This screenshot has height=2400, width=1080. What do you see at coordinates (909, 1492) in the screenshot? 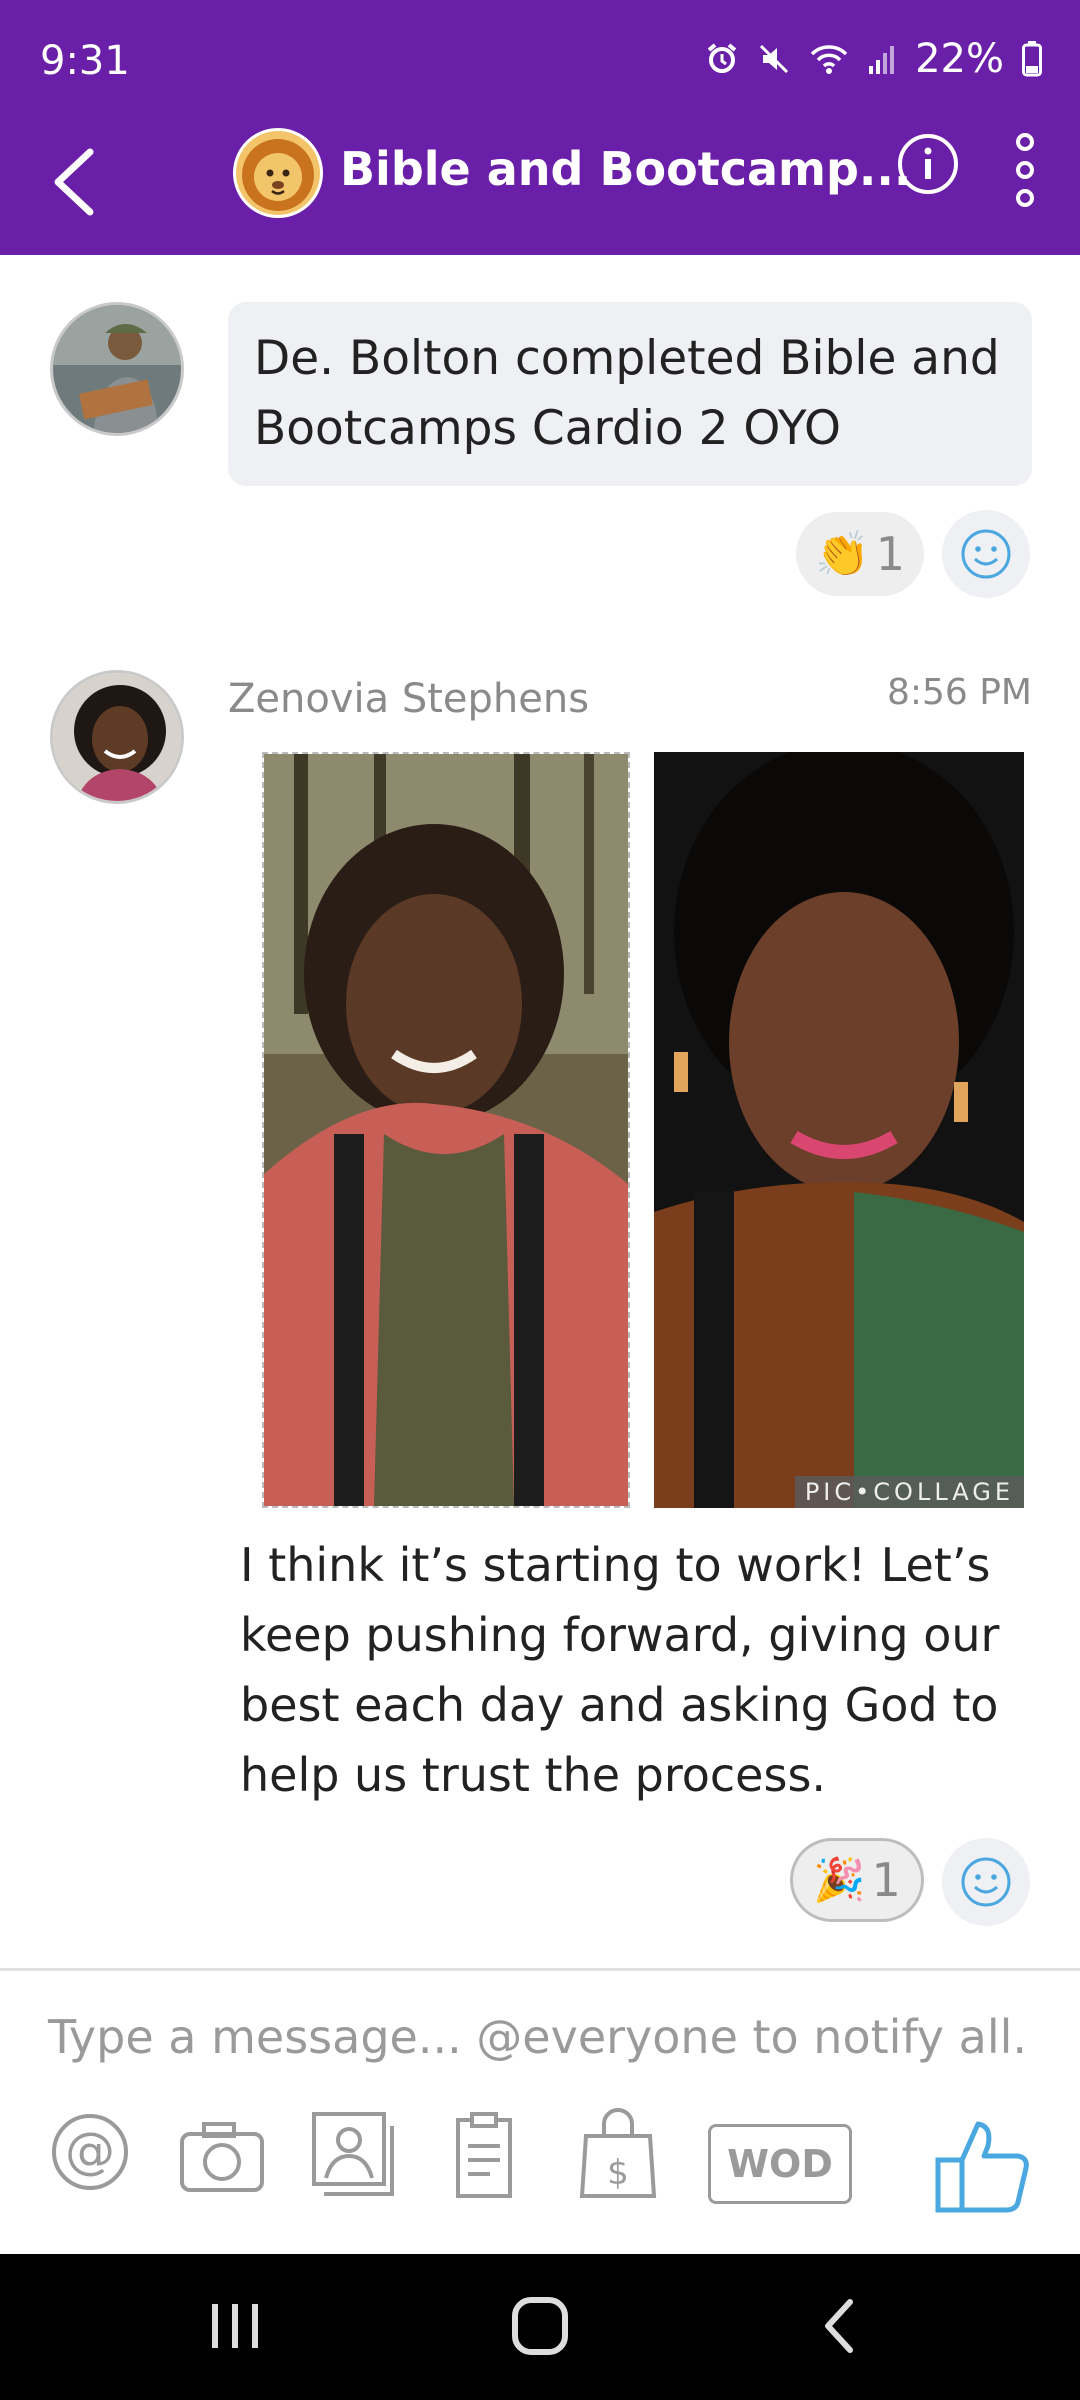
I see `pic-collage-watermark: PIC•COLLAGE` at bounding box center [909, 1492].